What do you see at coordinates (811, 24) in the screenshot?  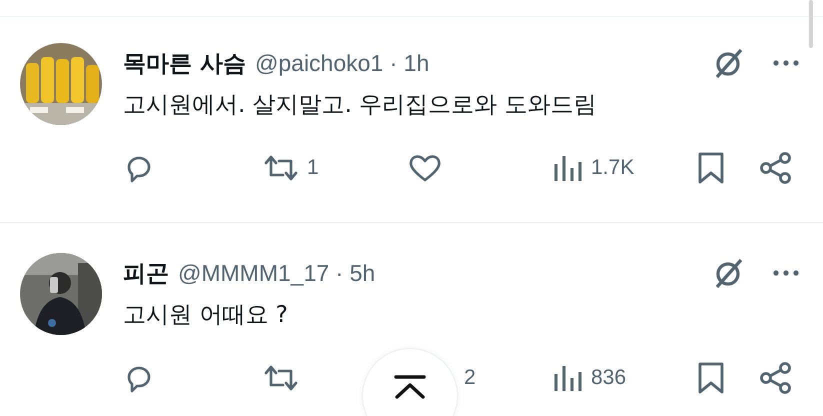 I see `scrollbar` at bounding box center [811, 24].